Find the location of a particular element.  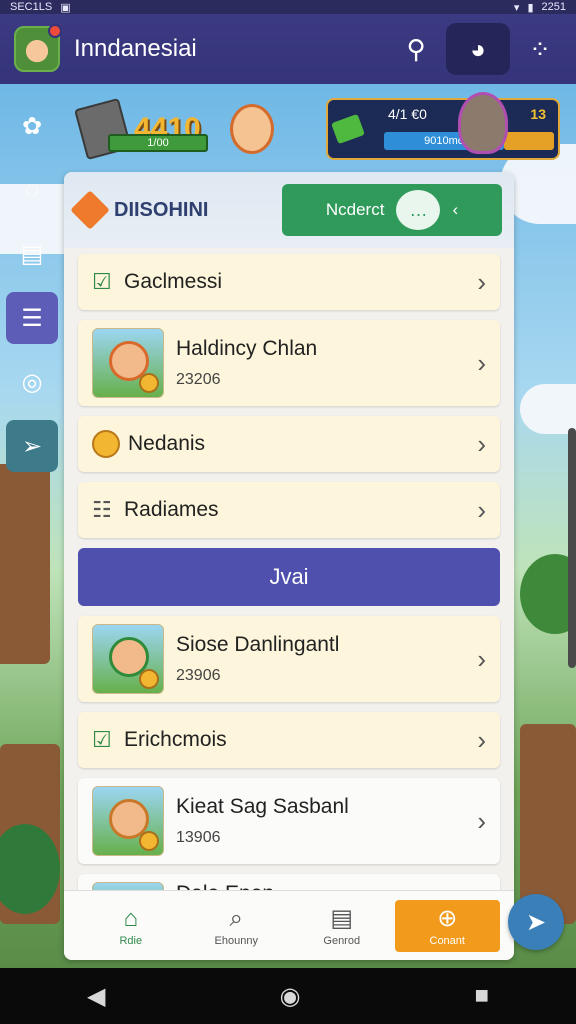

list-item-label: Gaclmessi is located at coordinates (173, 281).